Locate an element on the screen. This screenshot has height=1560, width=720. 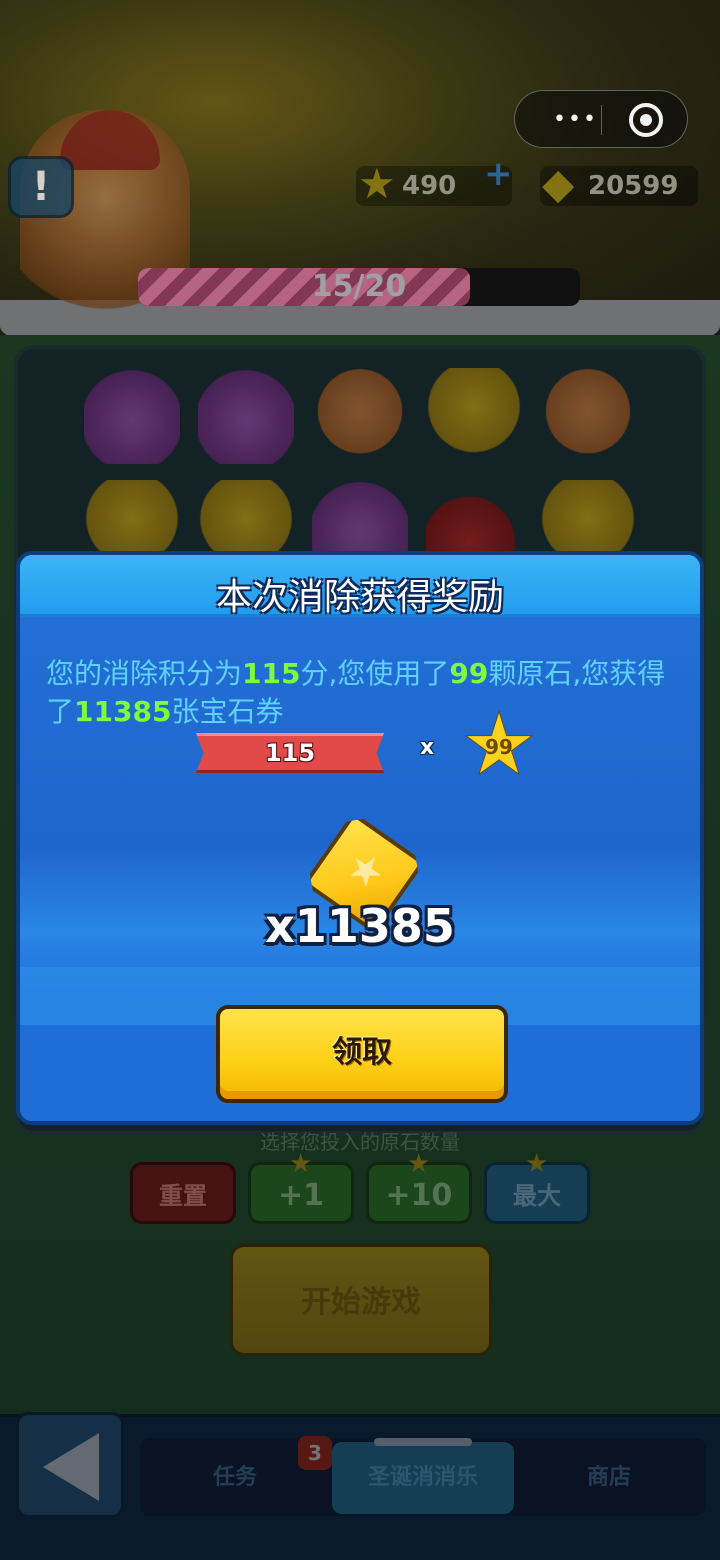
score-banner-value: 115 is located at coordinates (290, 753).